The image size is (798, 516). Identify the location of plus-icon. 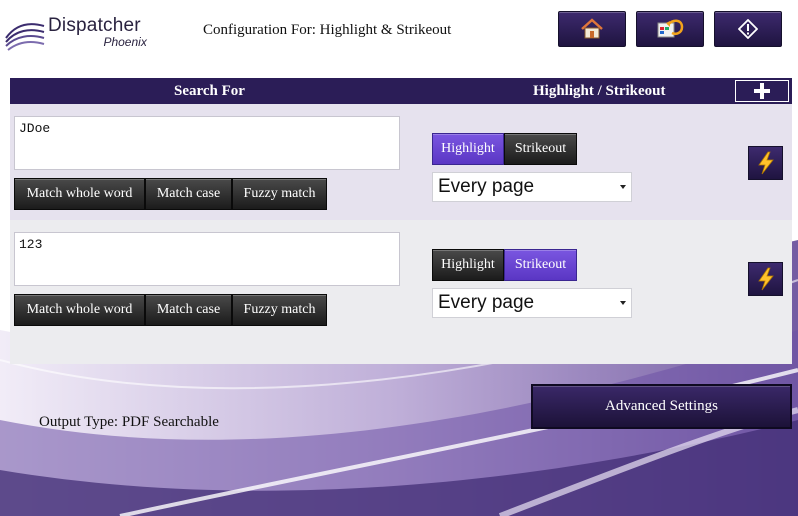
(762, 91).